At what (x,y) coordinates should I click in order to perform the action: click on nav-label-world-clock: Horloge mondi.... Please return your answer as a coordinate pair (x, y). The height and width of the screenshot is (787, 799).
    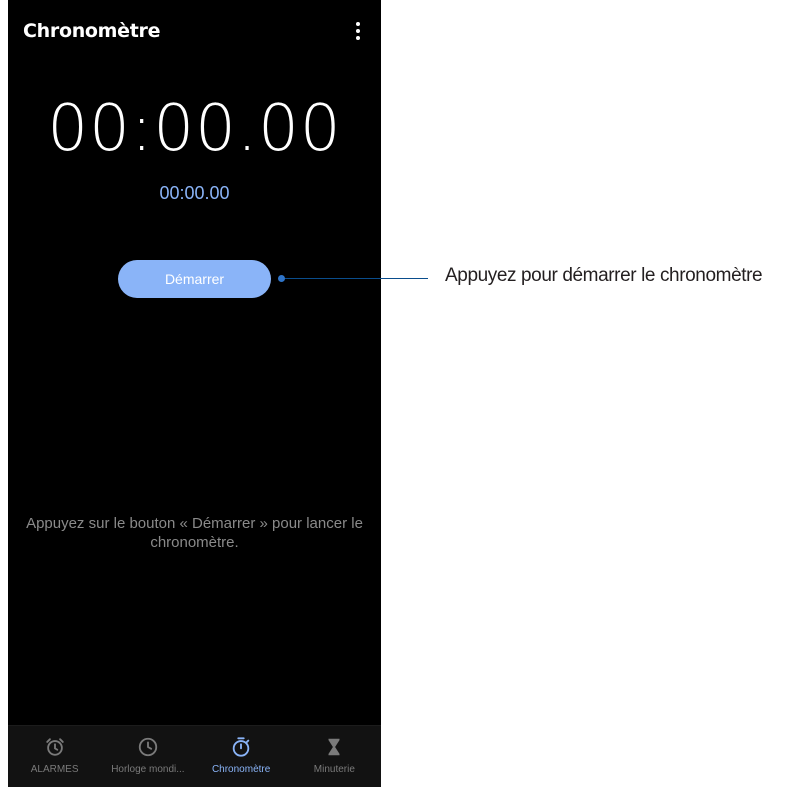
    Looking at the image, I should click on (148, 769).